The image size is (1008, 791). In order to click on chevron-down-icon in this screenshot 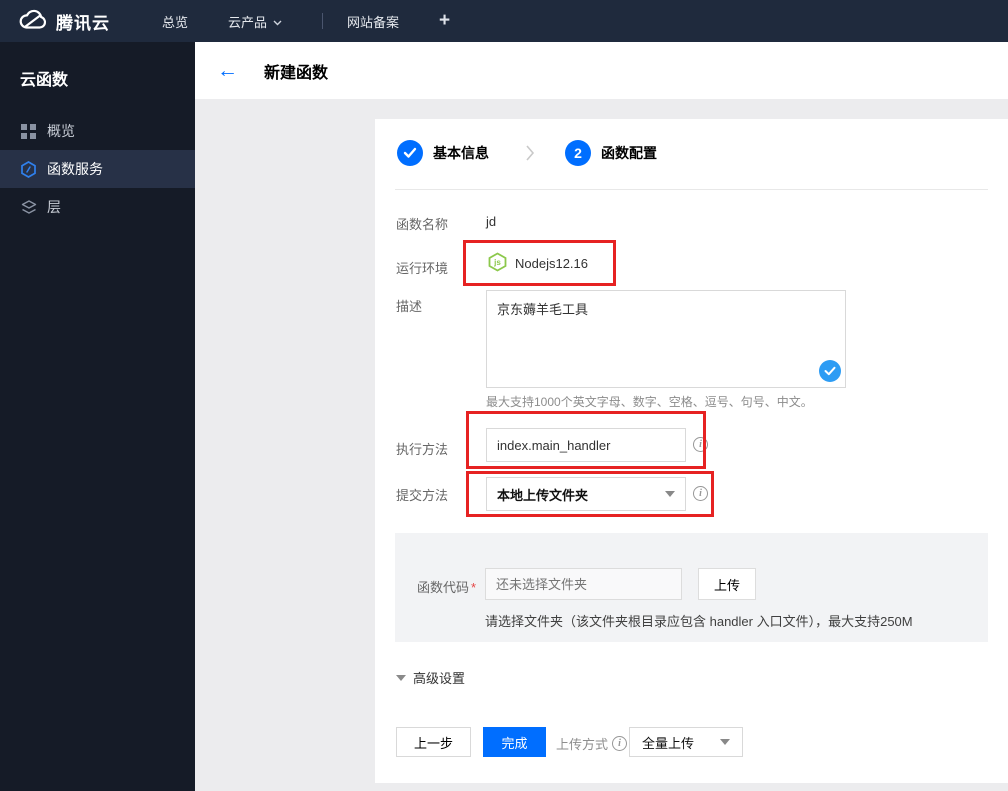, I will do `click(277, 21)`.